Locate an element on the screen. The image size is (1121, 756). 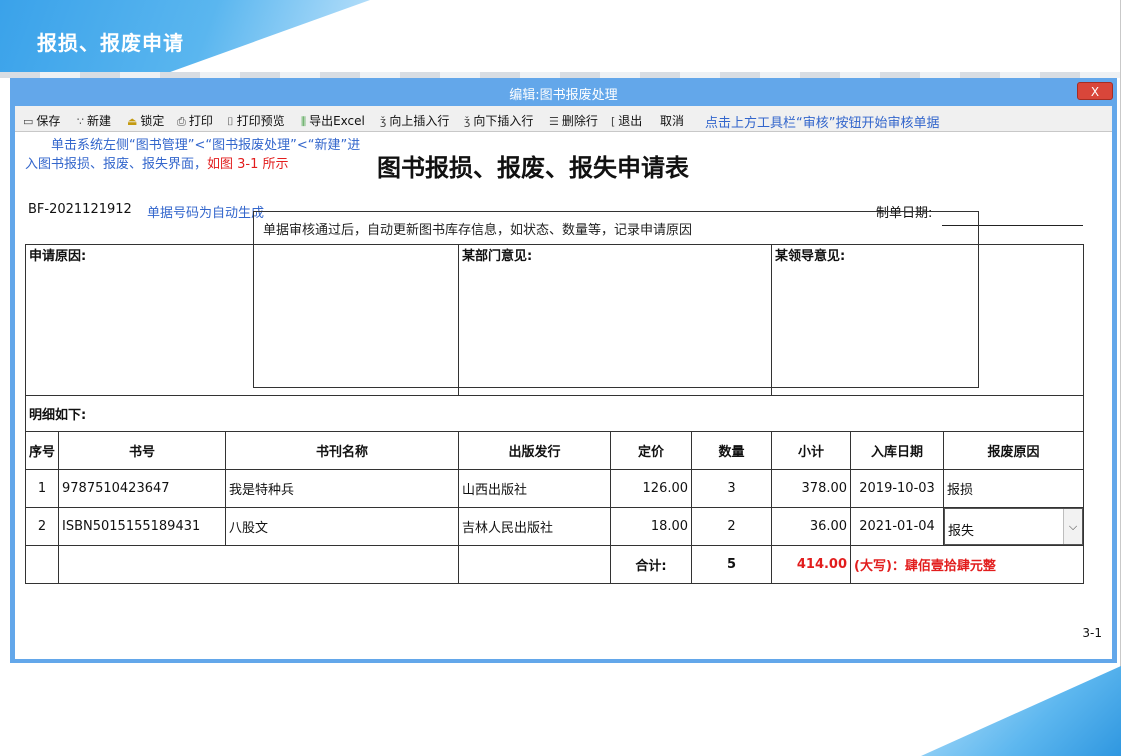
cell-title: 我是特种兵 is located at coordinates (342, 488).